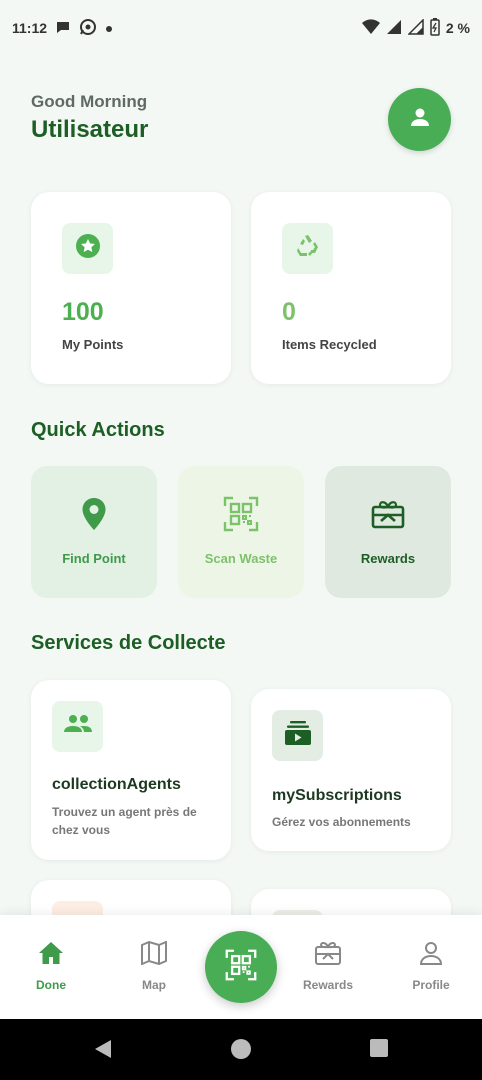 The height and width of the screenshot is (1080, 482). What do you see at coordinates (431, 955) in the screenshot?
I see `person-outline-icon` at bounding box center [431, 955].